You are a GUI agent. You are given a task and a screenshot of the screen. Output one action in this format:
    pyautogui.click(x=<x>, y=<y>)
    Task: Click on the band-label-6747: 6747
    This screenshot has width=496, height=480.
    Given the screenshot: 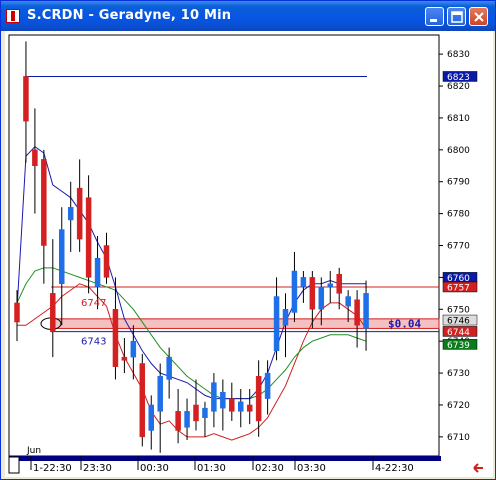 What is the action you would take?
    pyautogui.click(x=93, y=303)
    